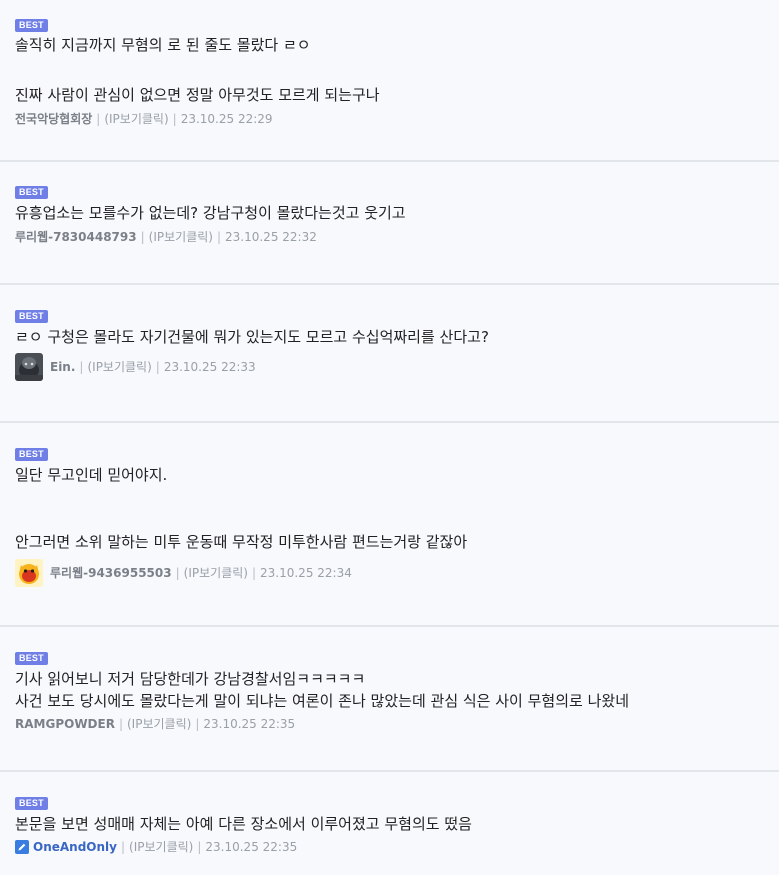 Image resolution: width=779 pixels, height=875 pixels. What do you see at coordinates (241, 542) in the screenshot?
I see `comment-text: 안그러면 소위 말하는 미투 운동때 무작정 미투한사람 편드는거랑 같잖아` at bounding box center [241, 542].